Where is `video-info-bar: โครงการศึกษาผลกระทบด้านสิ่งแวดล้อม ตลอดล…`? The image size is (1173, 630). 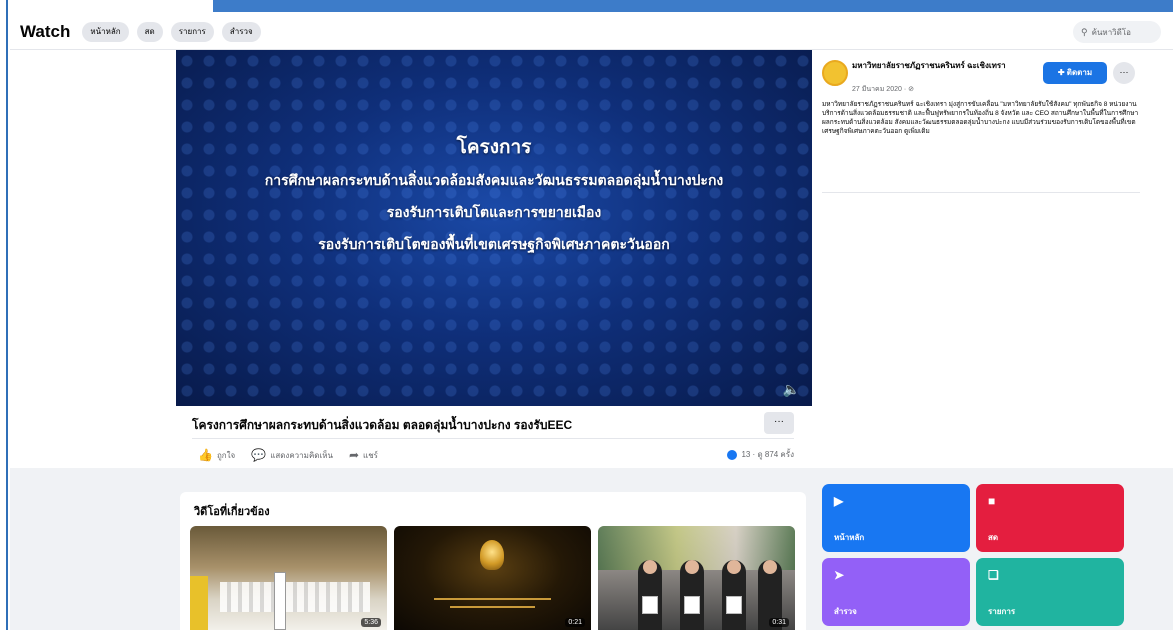
video-info-bar: โครงการศึกษาผลกระทบด้านสิ่งแวดล้อม ตลอดล… is located at coordinates (494, 437).